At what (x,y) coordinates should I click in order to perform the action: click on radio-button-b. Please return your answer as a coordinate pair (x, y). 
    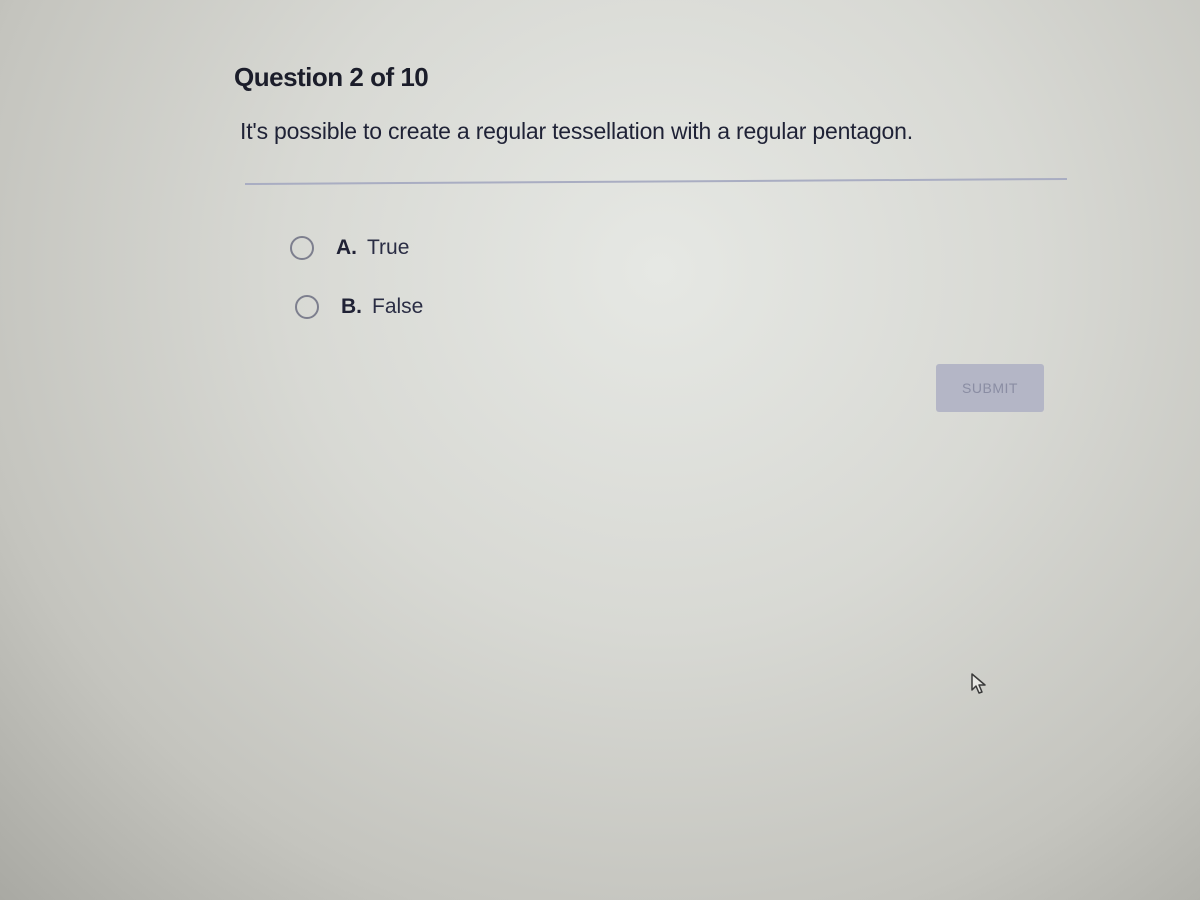
    Looking at the image, I should click on (307, 307).